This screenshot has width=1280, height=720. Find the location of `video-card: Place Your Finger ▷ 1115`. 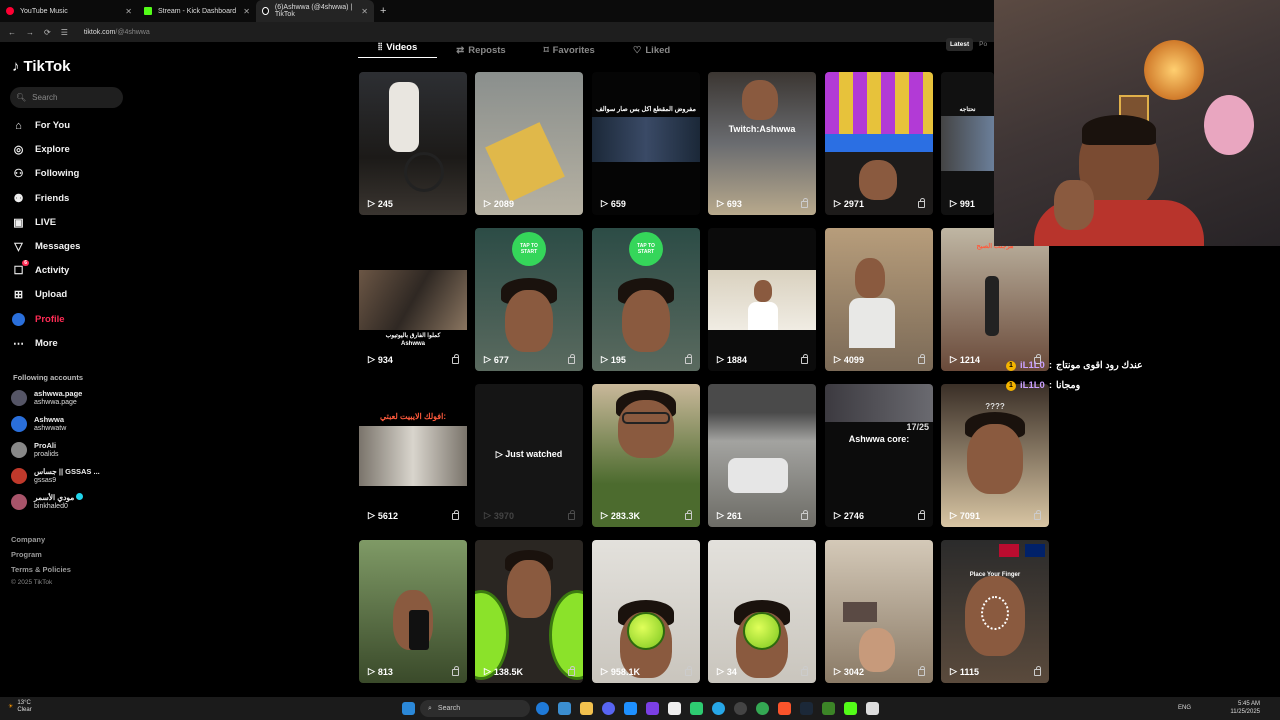

video-card: Place Your Finger ▷ 1115 is located at coordinates (995, 611).